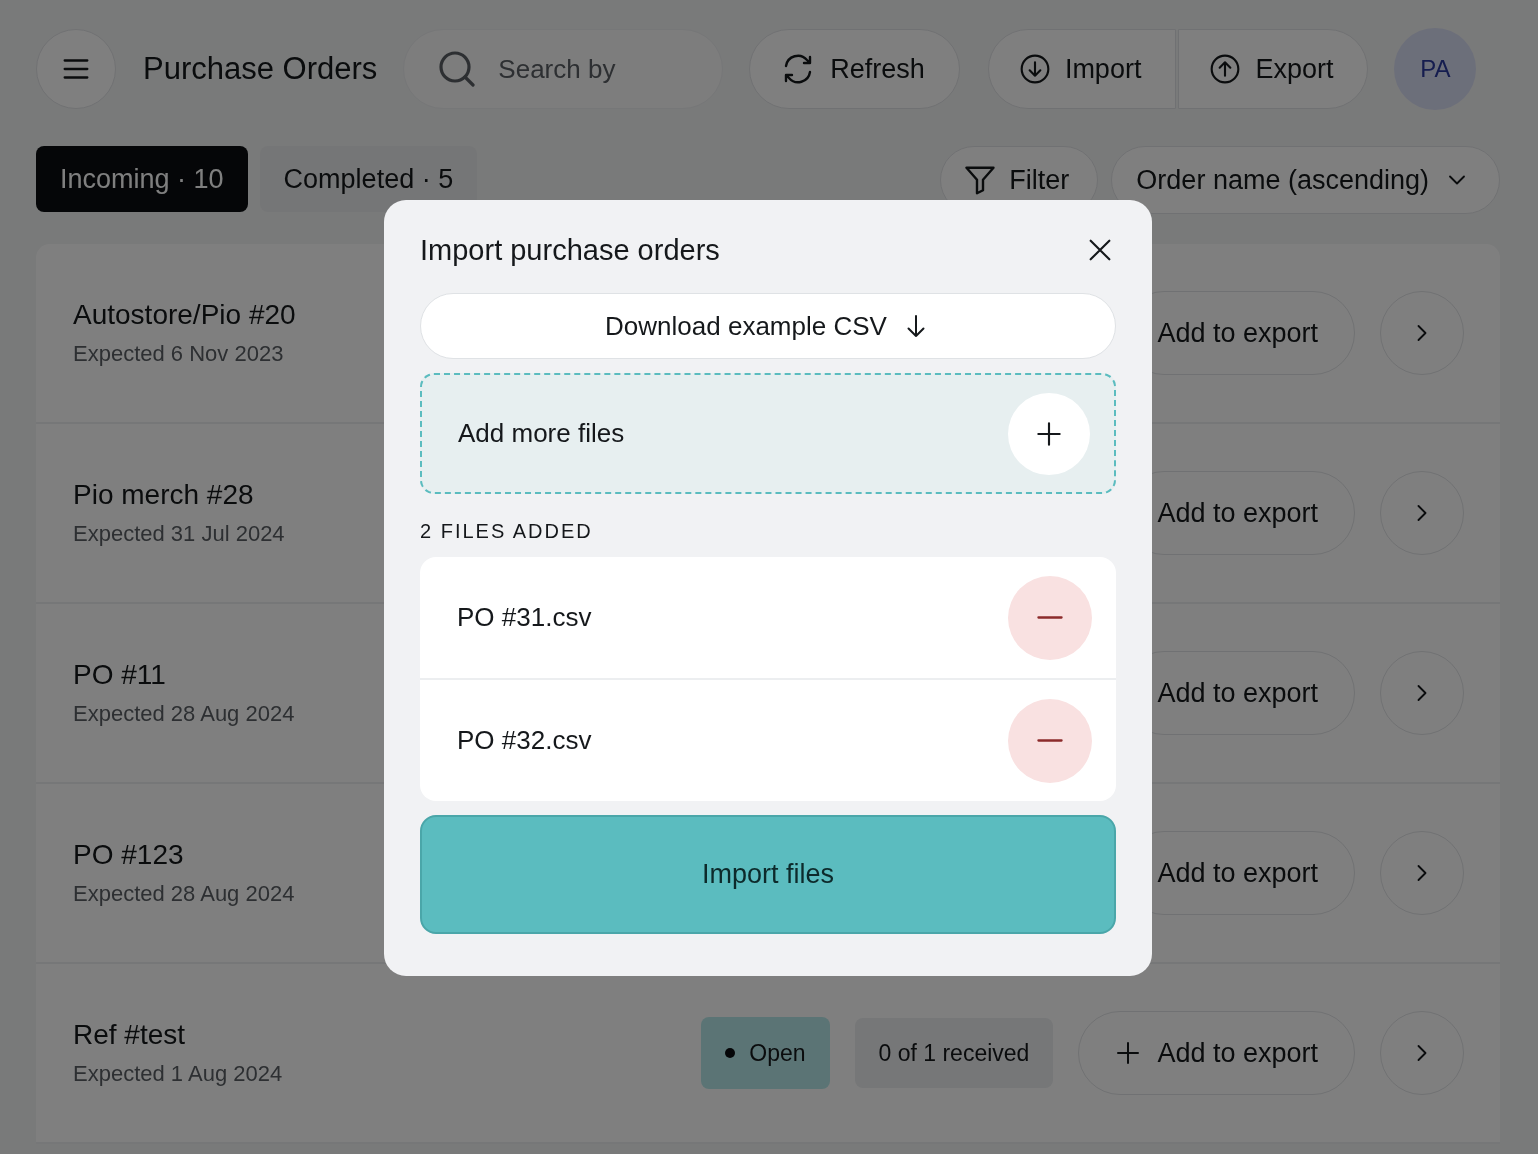 Image resolution: width=1538 pixels, height=1154 pixels. What do you see at coordinates (768, 874) in the screenshot?
I see `import-files-button: Import files` at bounding box center [768, 874].